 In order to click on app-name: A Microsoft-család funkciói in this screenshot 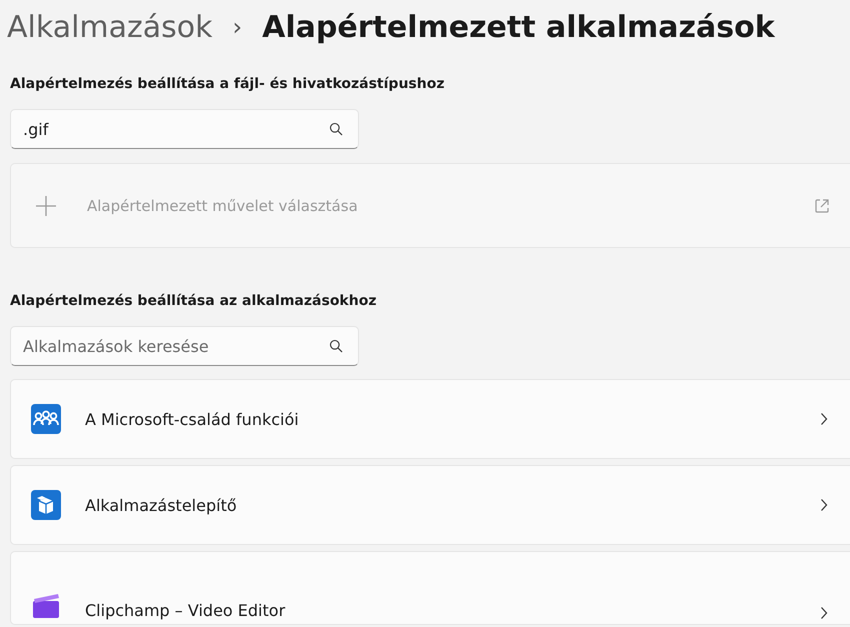, I will do `click(192, 419)`.